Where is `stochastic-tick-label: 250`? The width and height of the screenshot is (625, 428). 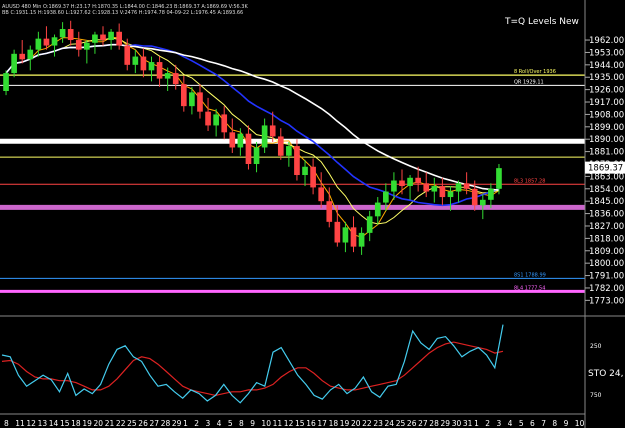
stochastic-tick-label: 250 is located at coordinates (596, 346).